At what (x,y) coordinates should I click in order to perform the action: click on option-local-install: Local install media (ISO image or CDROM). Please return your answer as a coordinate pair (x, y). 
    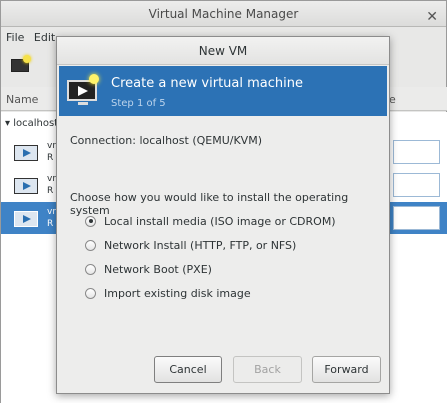
    Looking at the image, I should click on (210, 221).